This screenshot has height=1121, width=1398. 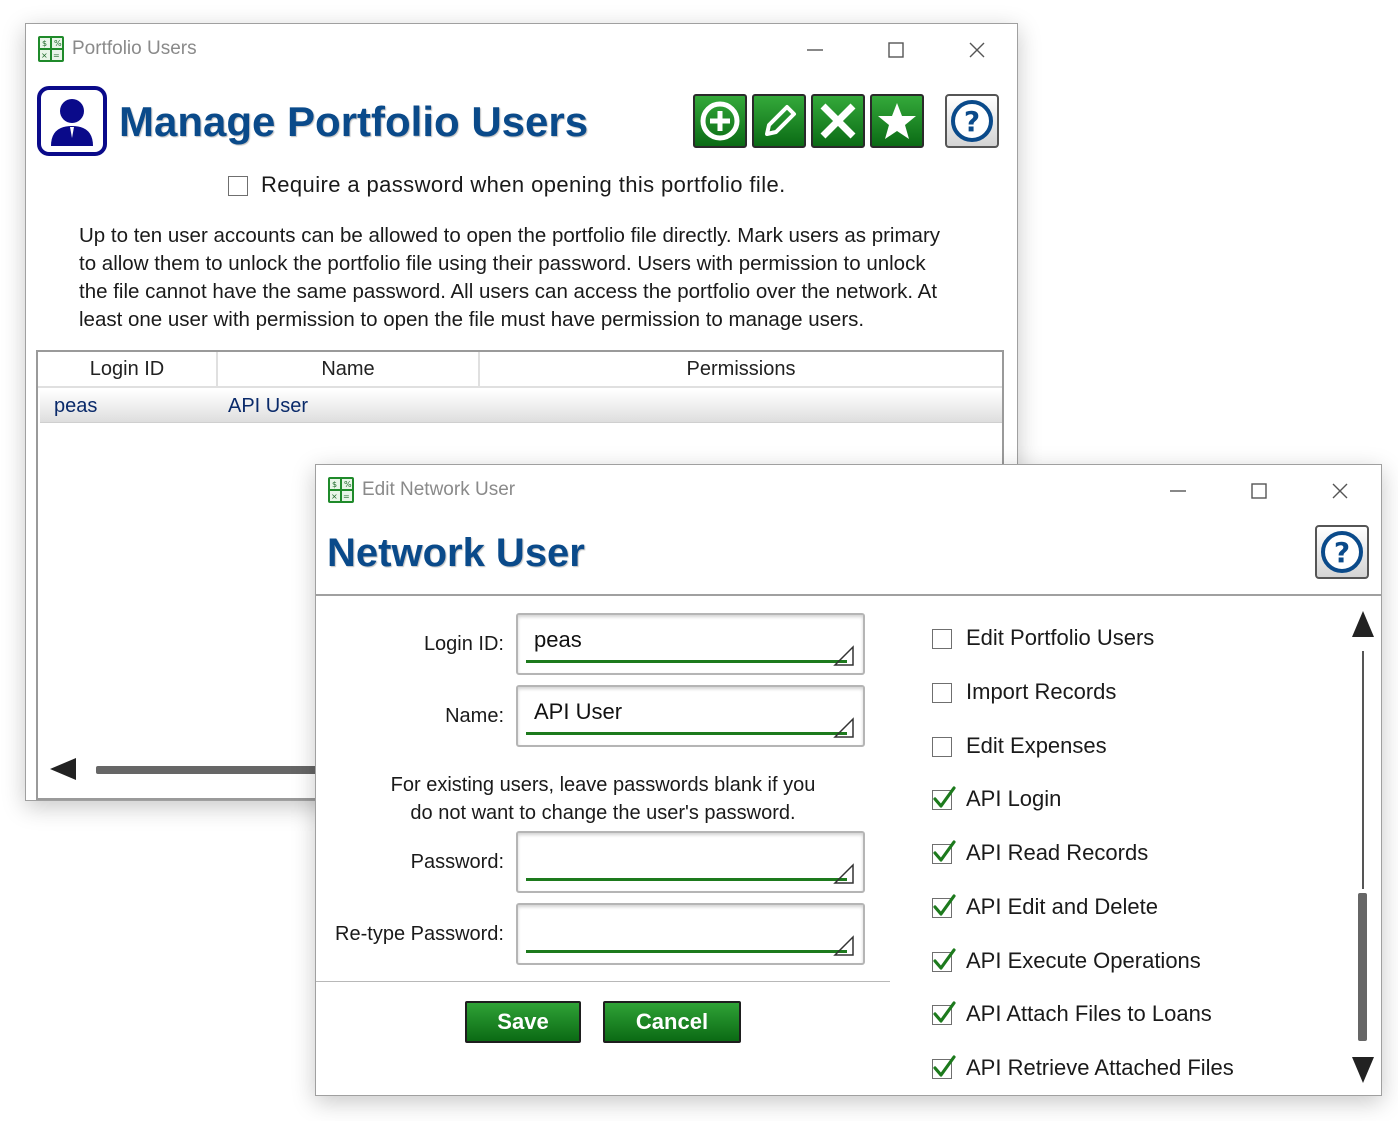 I want to click on buttons-divider, so click(x=603, y=981).